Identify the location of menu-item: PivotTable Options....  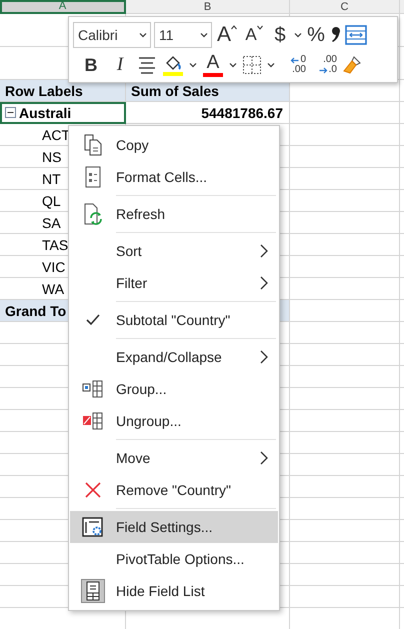
(174, 559).